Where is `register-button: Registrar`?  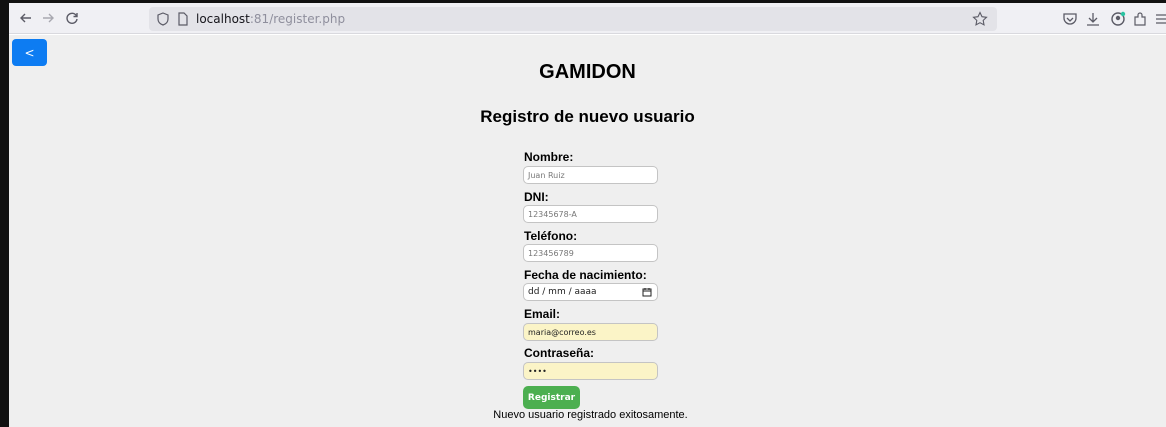
register-button: Registrar is located at coordinates (551, 397).